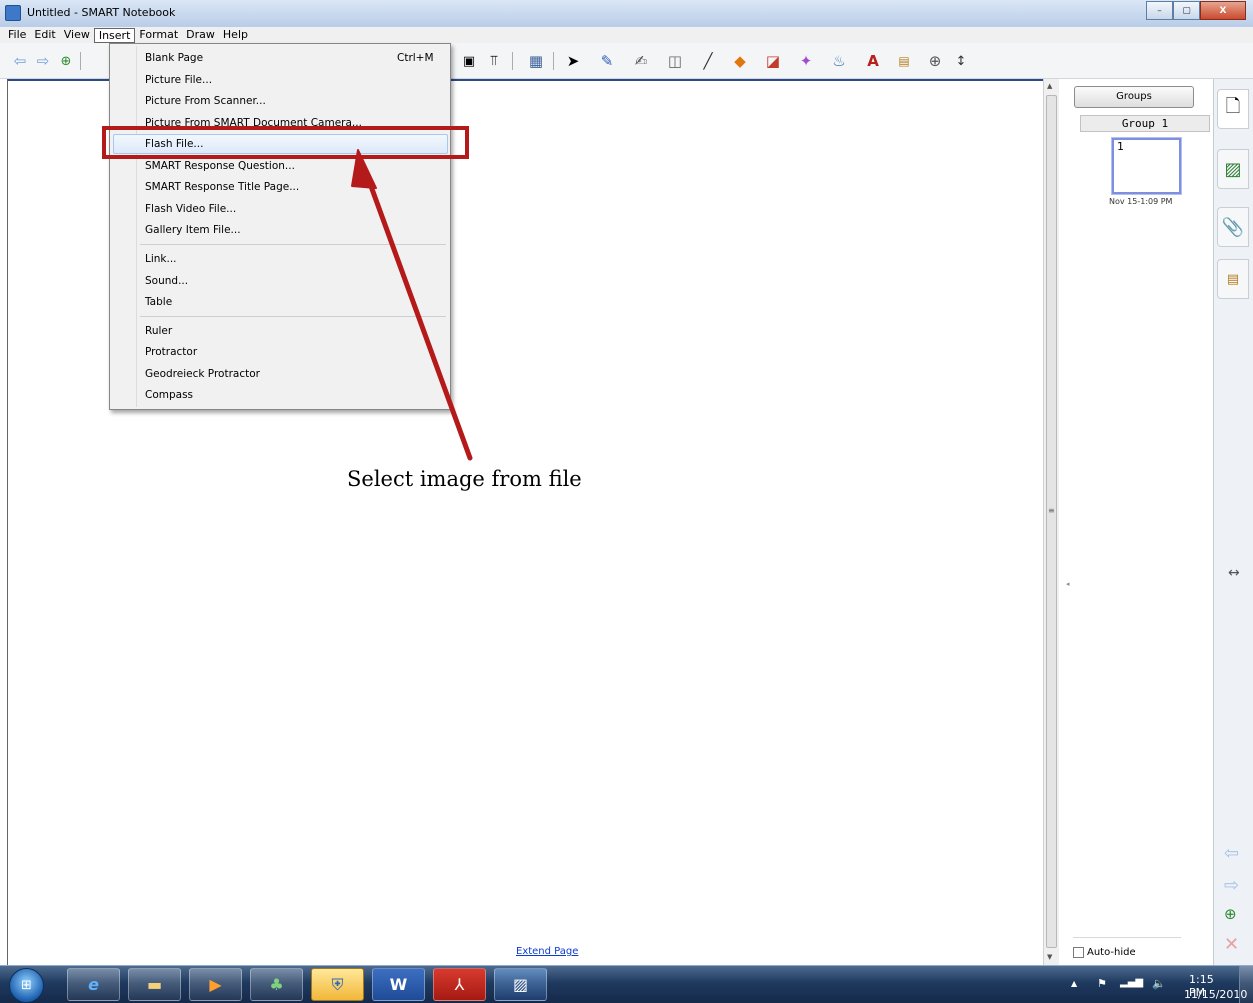 This screenshot has width=1253, height=1003. What do you see at coordinates (1215, 994) in the screenshot?
I see `clock-date: 11/15/2010` at bounding box center [1215, 994].